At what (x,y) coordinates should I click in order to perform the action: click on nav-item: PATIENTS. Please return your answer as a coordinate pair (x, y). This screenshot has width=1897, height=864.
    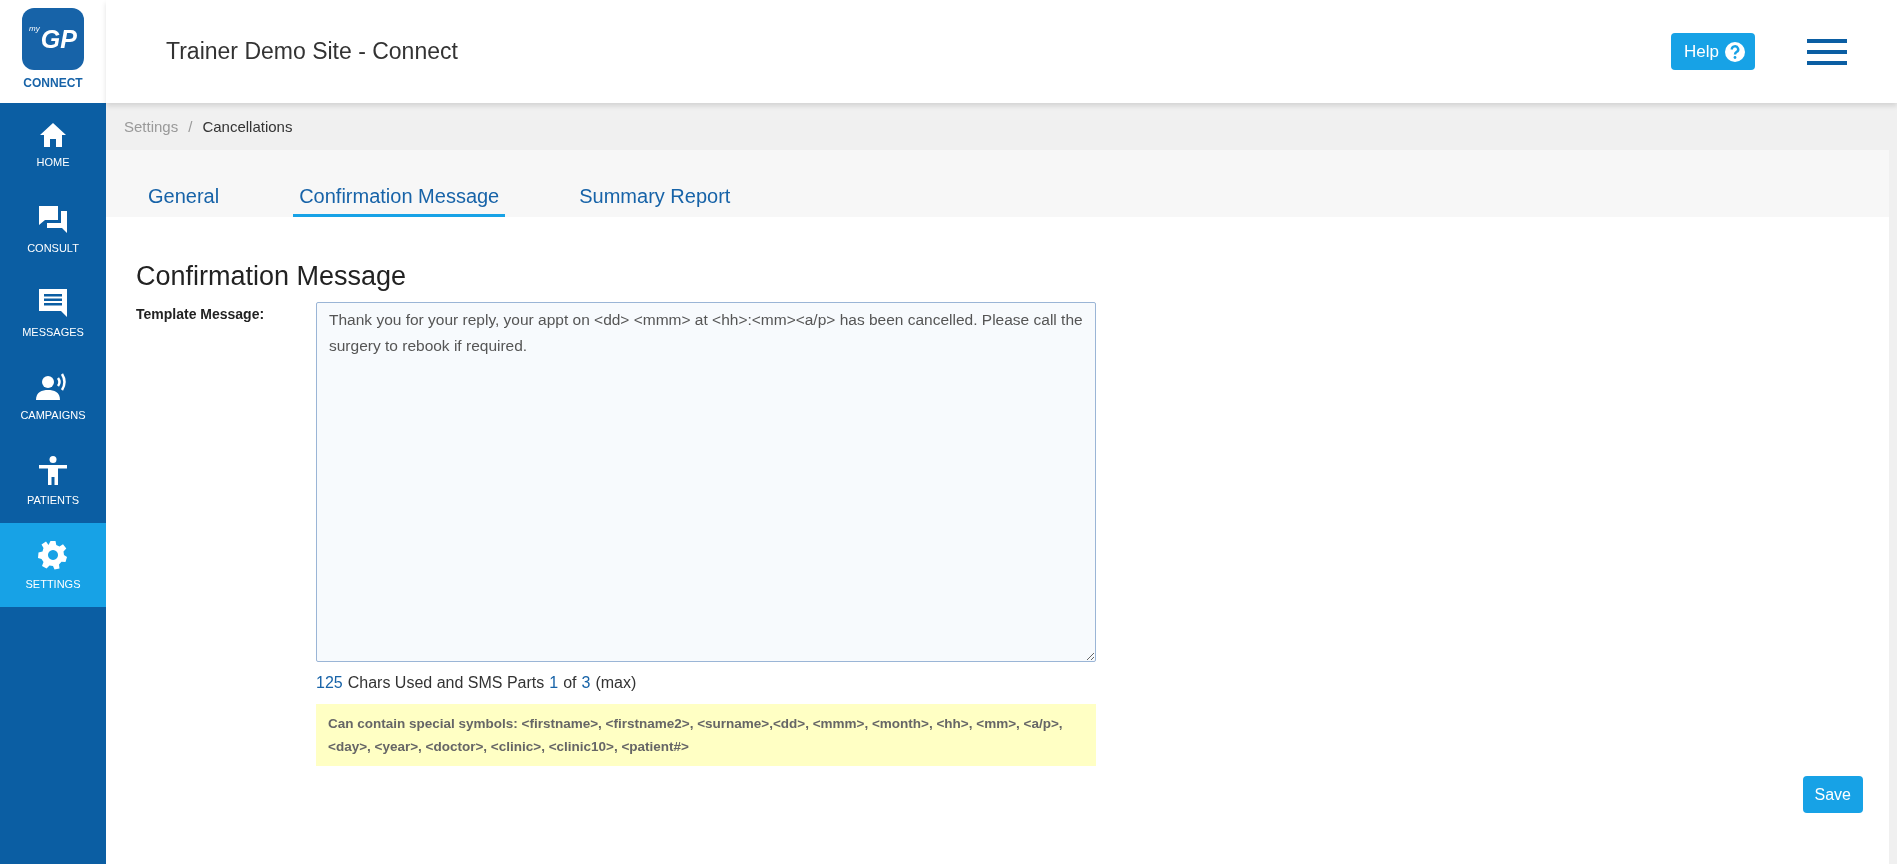
    Looking at the image, I should click on (53, 481).